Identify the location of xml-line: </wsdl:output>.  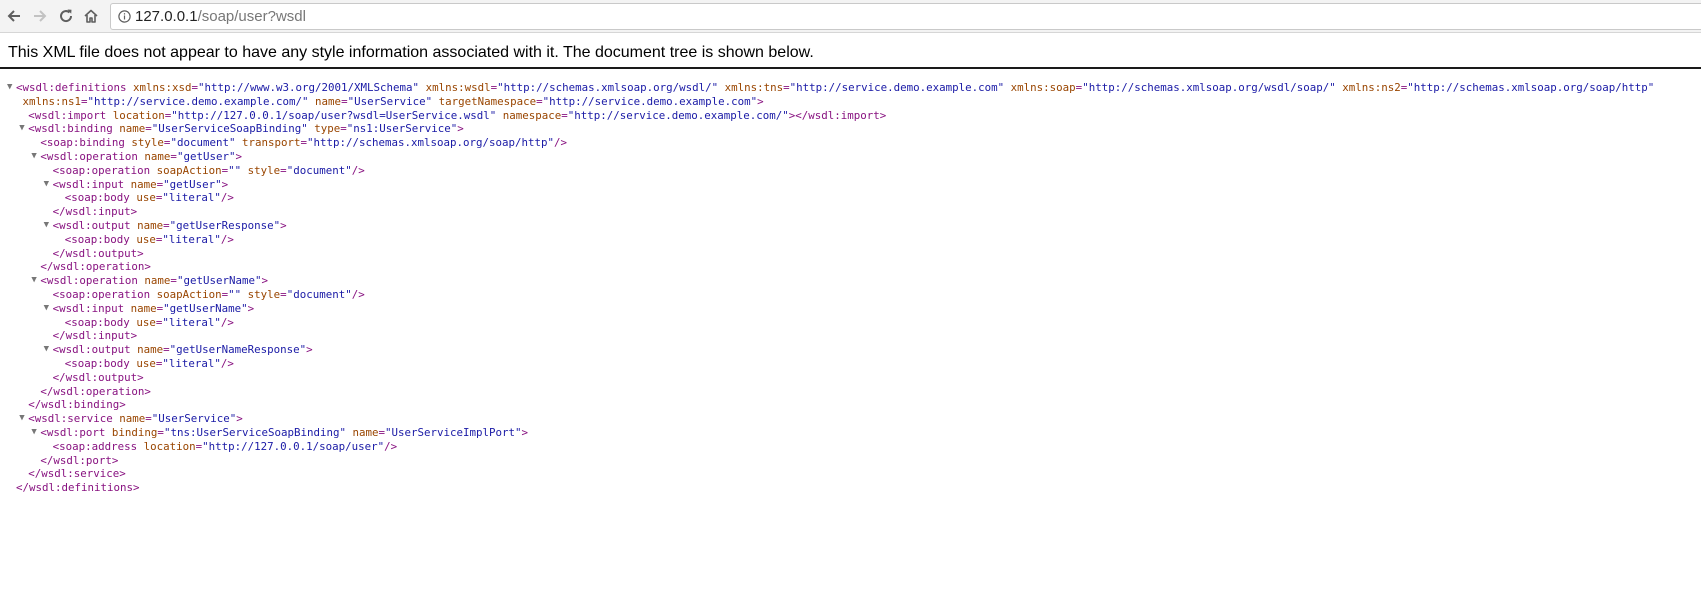
(850, 378).